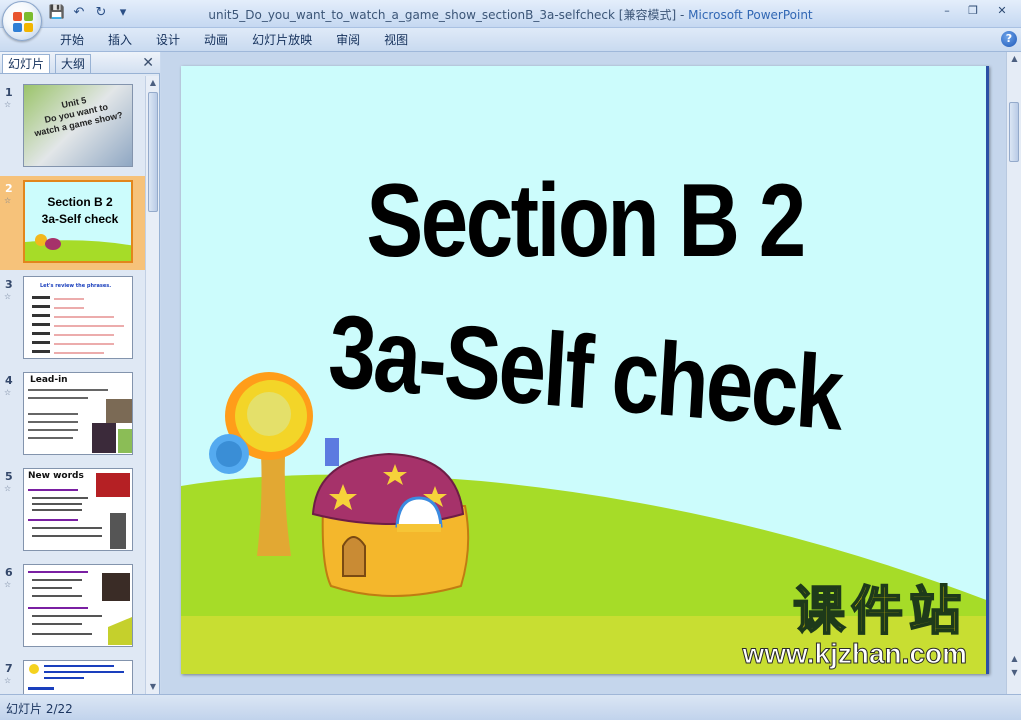 The height and width of the screenshot is (720, 1021). I want to click on slide-number: 7, so click(9, 668).